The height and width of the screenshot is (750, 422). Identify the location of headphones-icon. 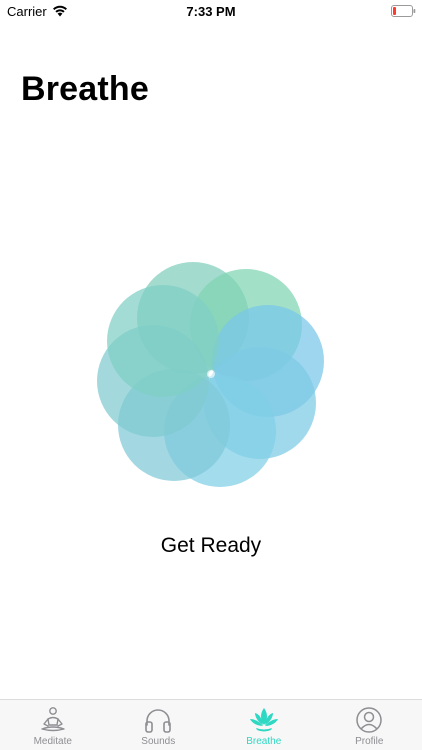
(158, 721).